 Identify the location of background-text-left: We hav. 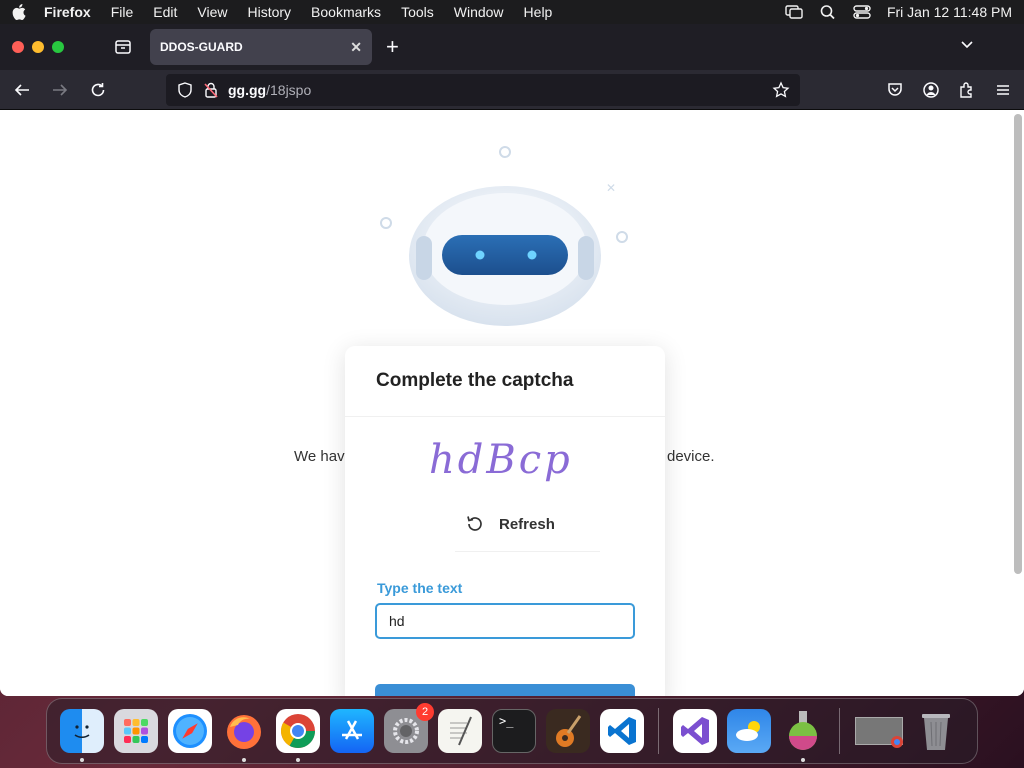
(319, 456).